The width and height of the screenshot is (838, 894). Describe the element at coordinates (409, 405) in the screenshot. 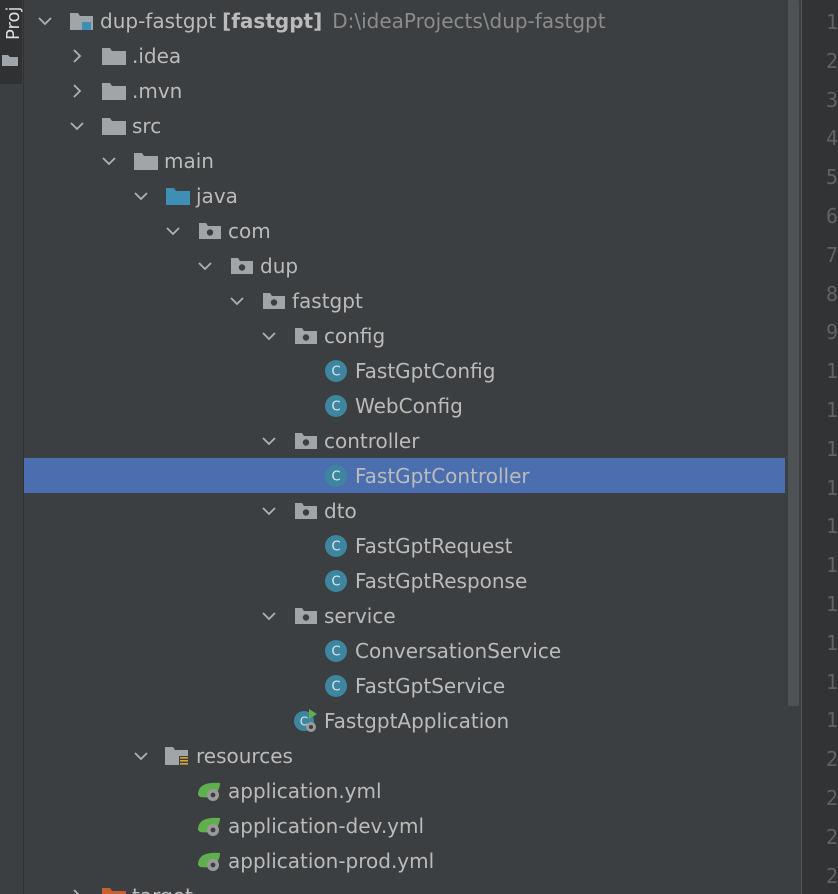

I see `tree-item-label: WebConfig` at that location.